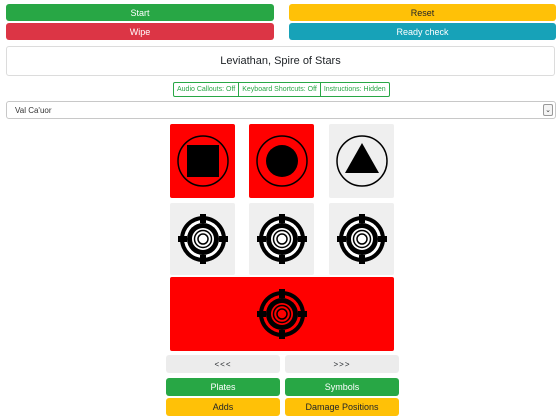 The height and width of the screenshot is (417, 560). What do you see at coordinates (140, 31) in the screenshot?
I see `wipe-button: Wipe` at bounding box center [140, 31].